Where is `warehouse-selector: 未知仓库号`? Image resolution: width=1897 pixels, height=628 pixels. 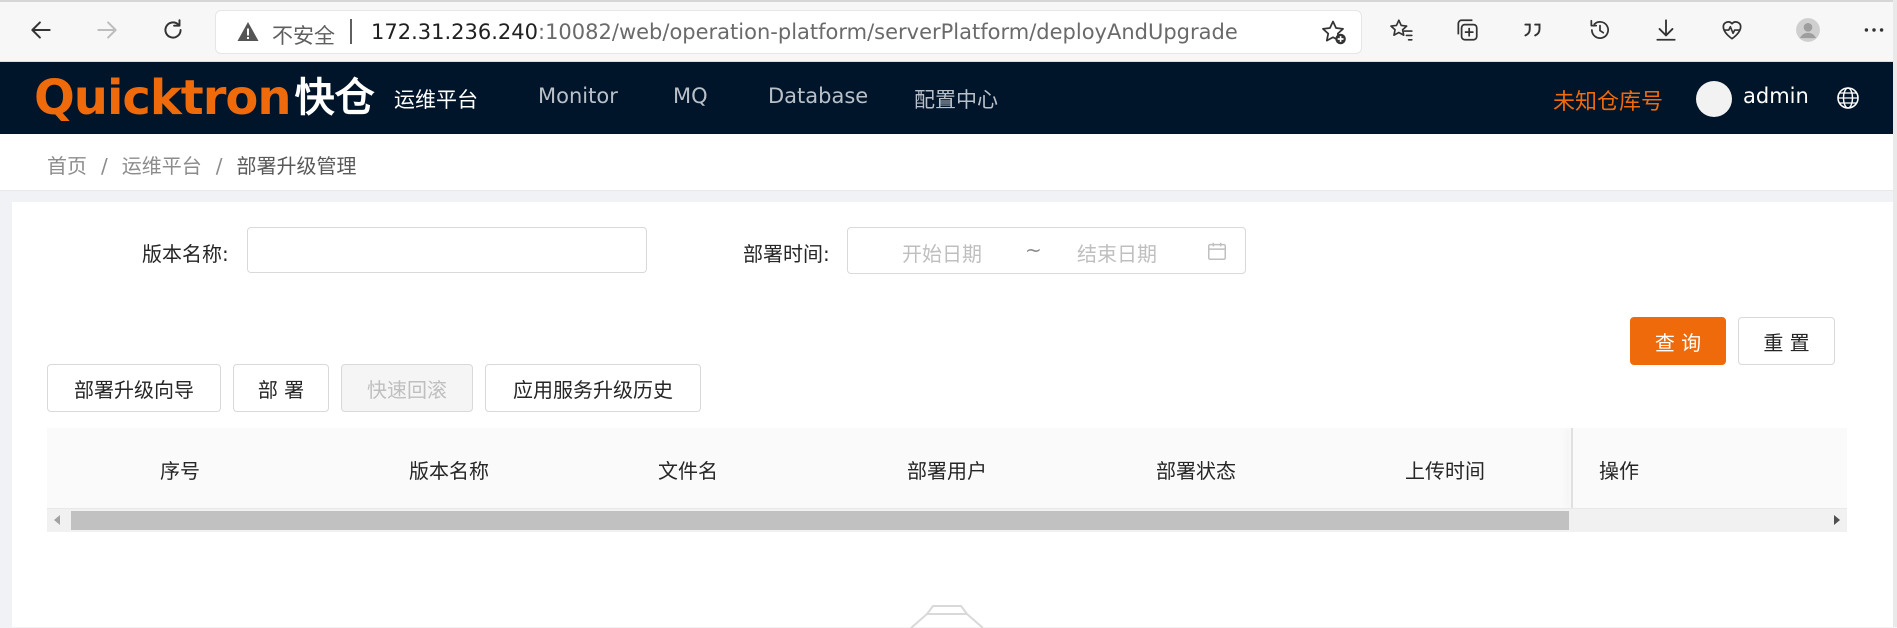 warehouse-selector: 未知仓库号 is located at coordinates (1608, 100).